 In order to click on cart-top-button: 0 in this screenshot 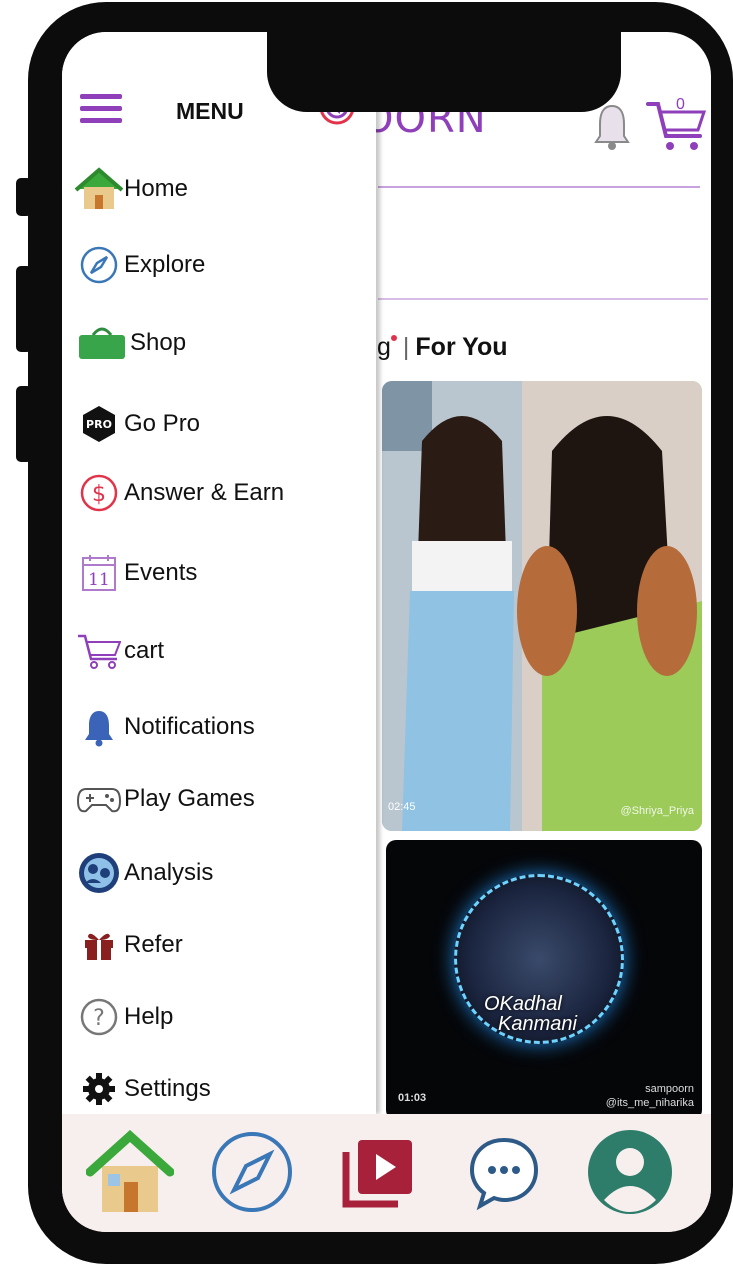, I will do `click(676, 124)`.